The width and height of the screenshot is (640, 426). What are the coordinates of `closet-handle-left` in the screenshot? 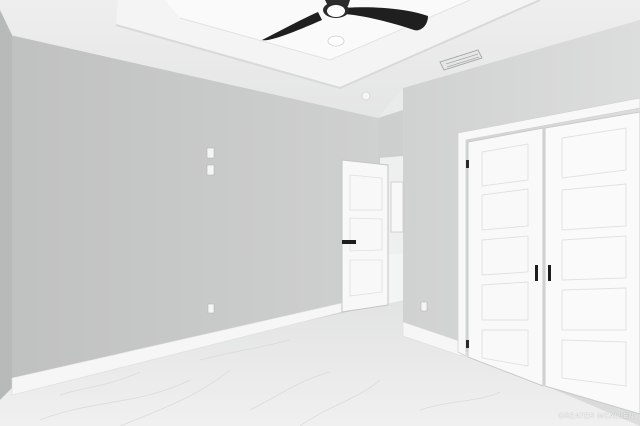 It's located at (536, 273).